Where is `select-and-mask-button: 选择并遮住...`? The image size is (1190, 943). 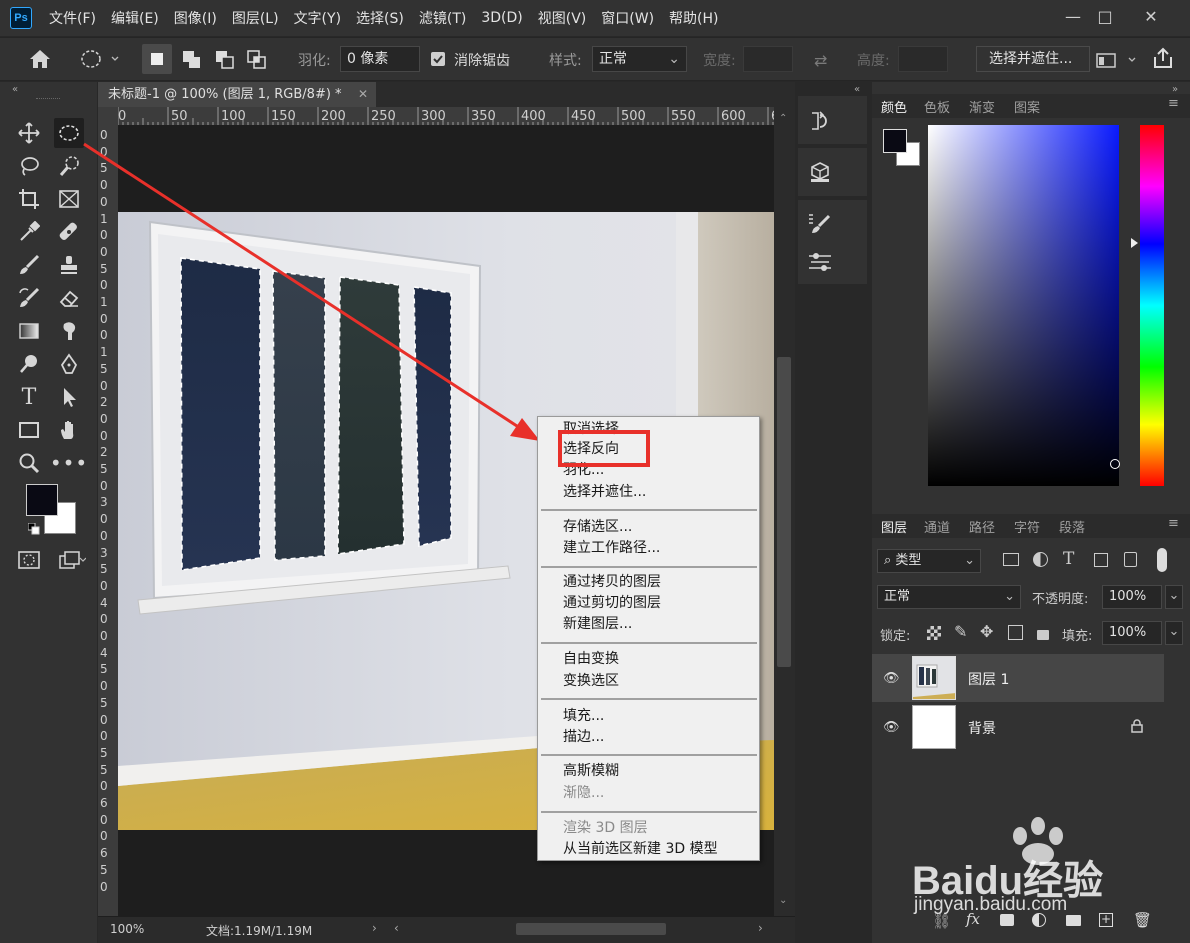 select-and-mask-button: 选择并遮住... is located at coordinates (1033, 59).